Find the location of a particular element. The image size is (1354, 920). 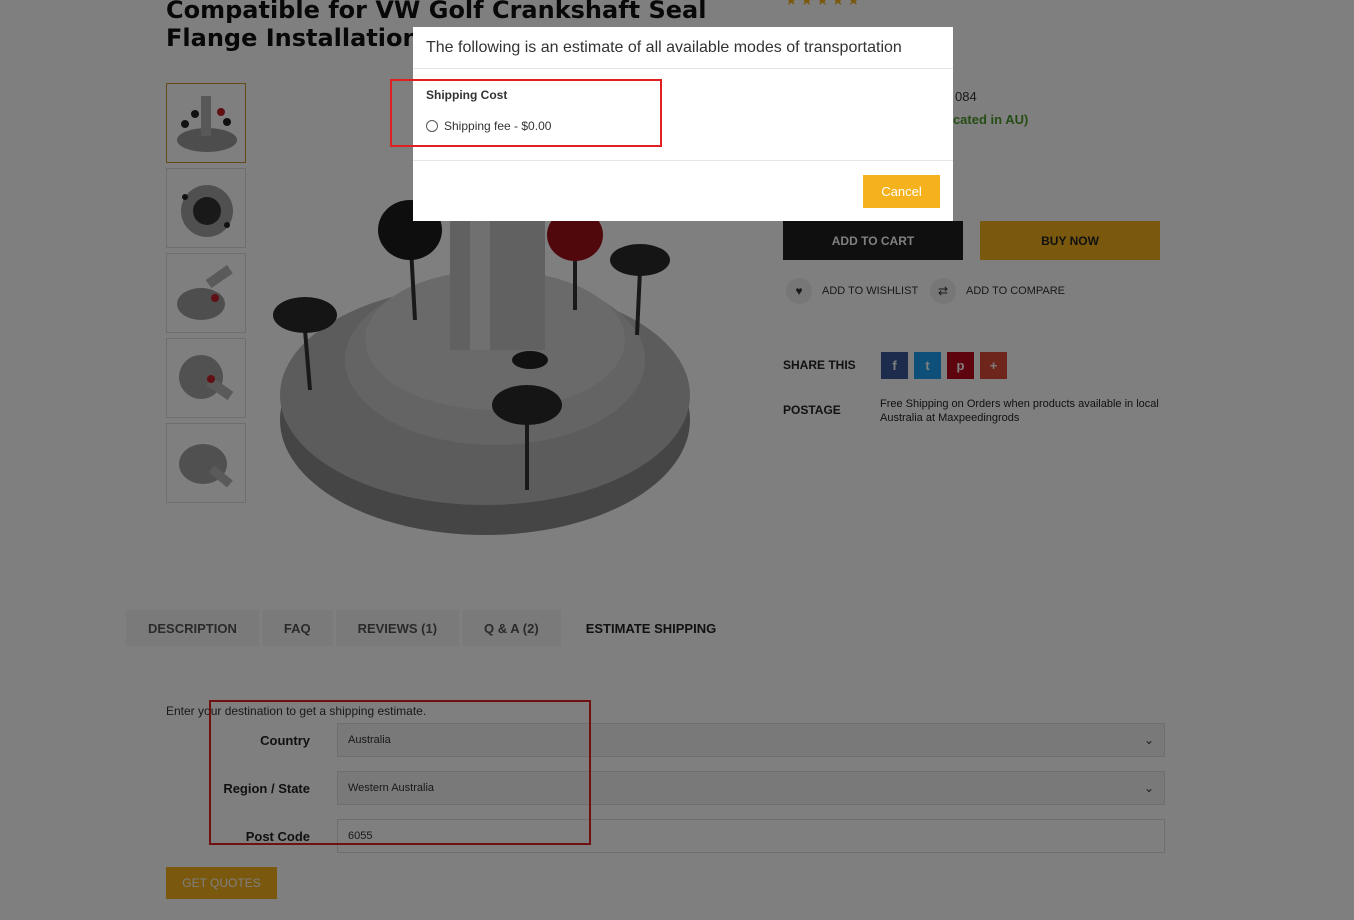

highlight-box-shipping-cost is located at coordinates (526, 113).